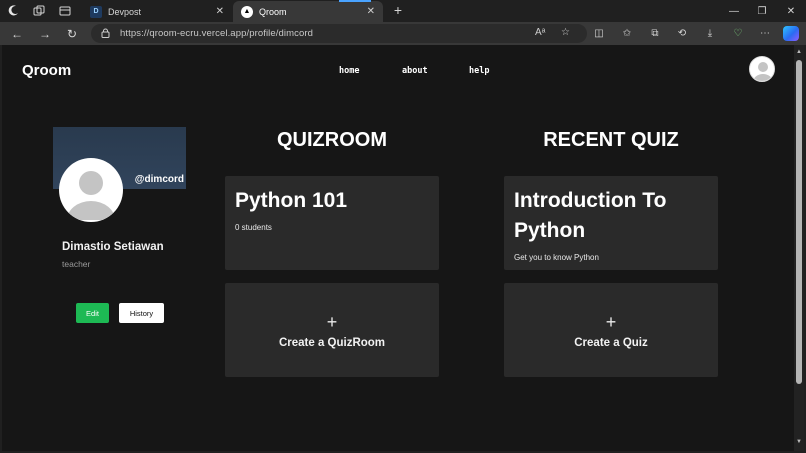 The image size is (806, 453). I want to click on browser-essentials-icon: ♡, so click(738, 33).